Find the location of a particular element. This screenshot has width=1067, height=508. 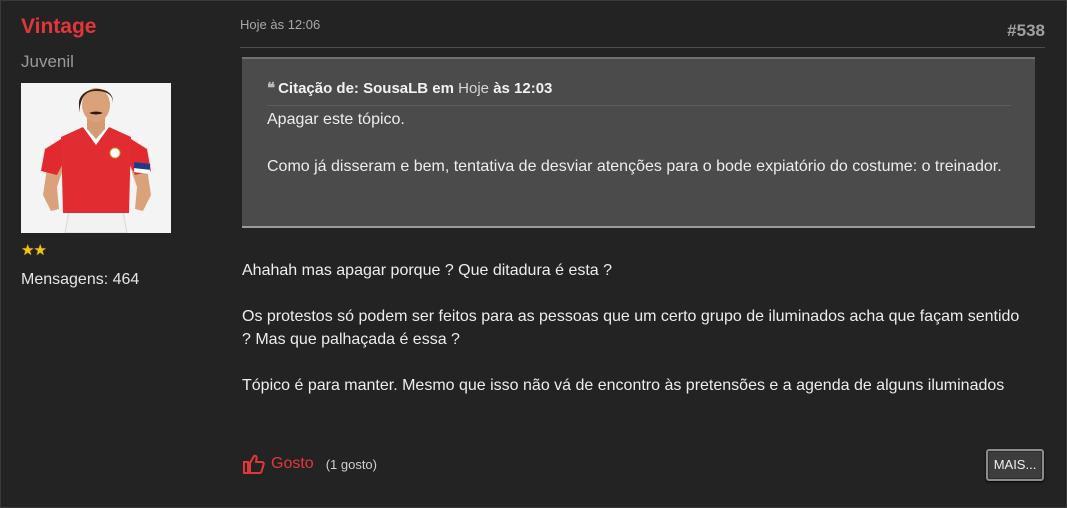

like-row: Gosto (1 gosto) is located at coordinates (310, 464).